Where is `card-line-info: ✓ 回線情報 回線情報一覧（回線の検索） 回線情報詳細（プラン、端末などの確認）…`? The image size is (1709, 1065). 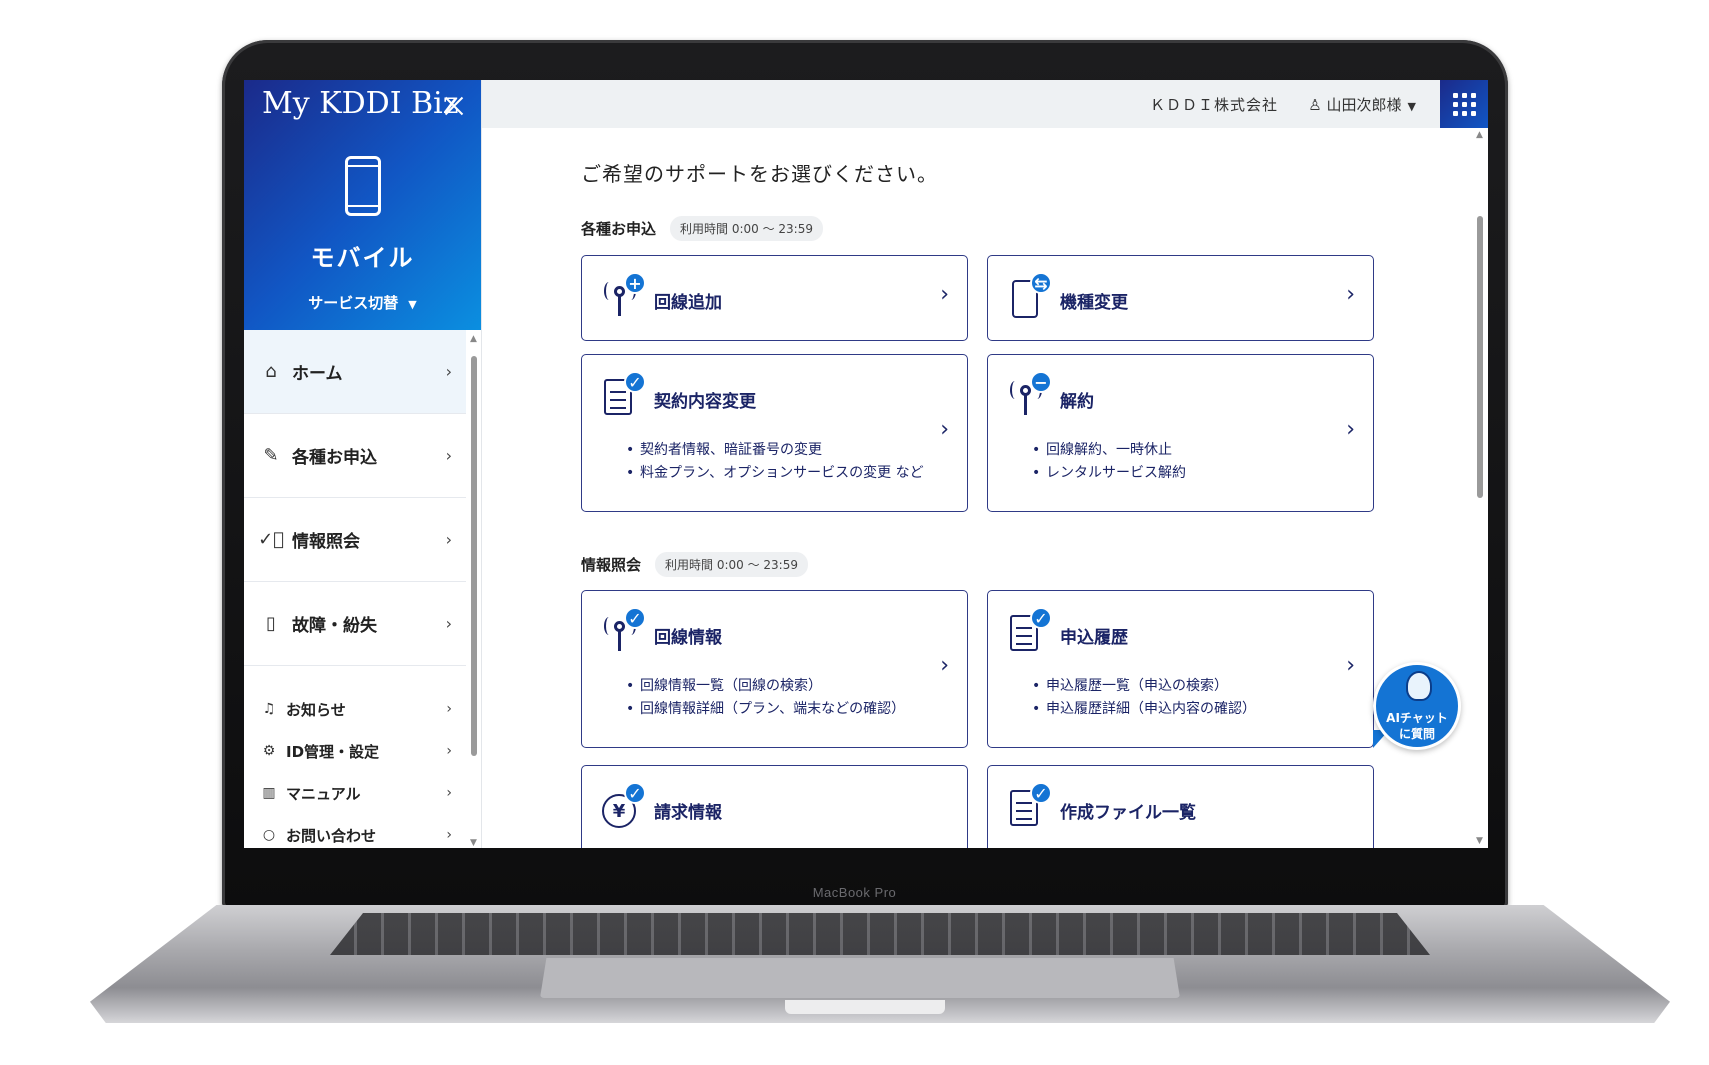 card-line-info: ✓ 回線情報 回線情報一覧（回線の検索） 回線情報詳細（プラン、端末などの確認）… is located at coordinates (774, 669).